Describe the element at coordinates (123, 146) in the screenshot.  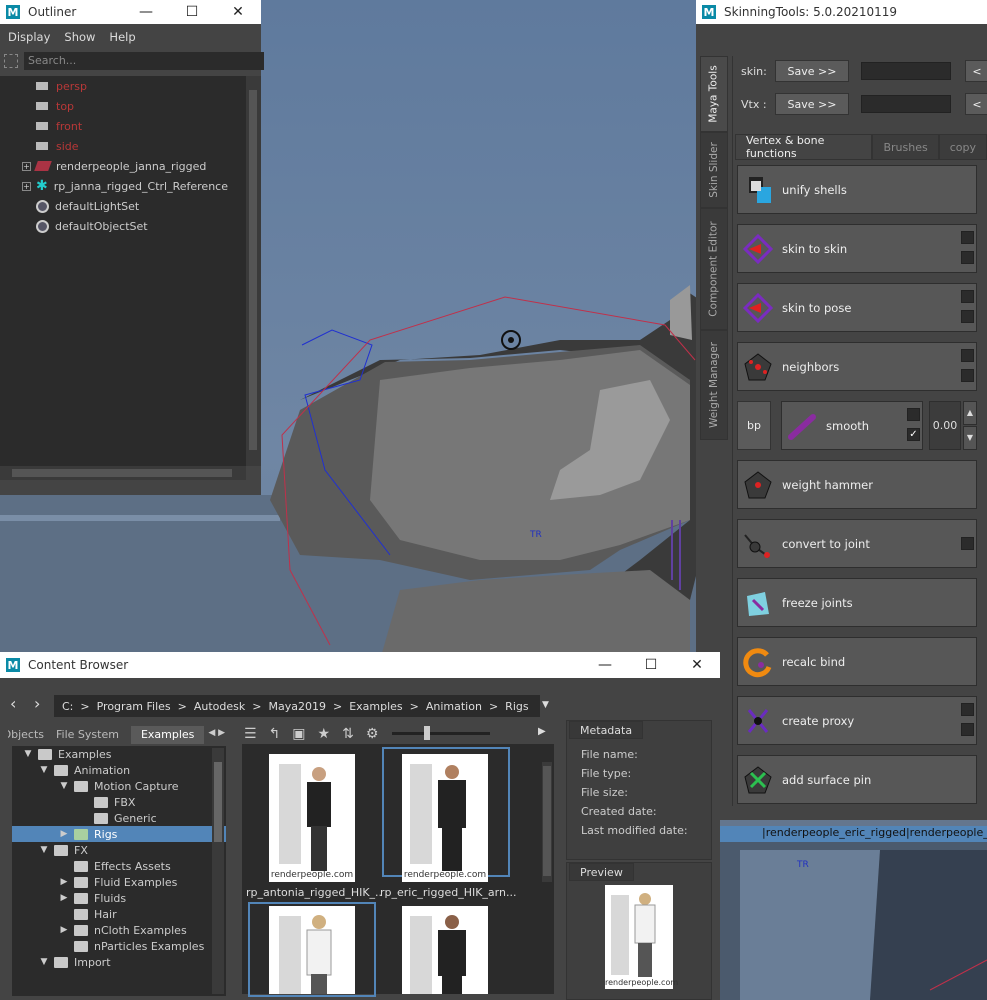
I see `outliner-item-side: side` at that location.